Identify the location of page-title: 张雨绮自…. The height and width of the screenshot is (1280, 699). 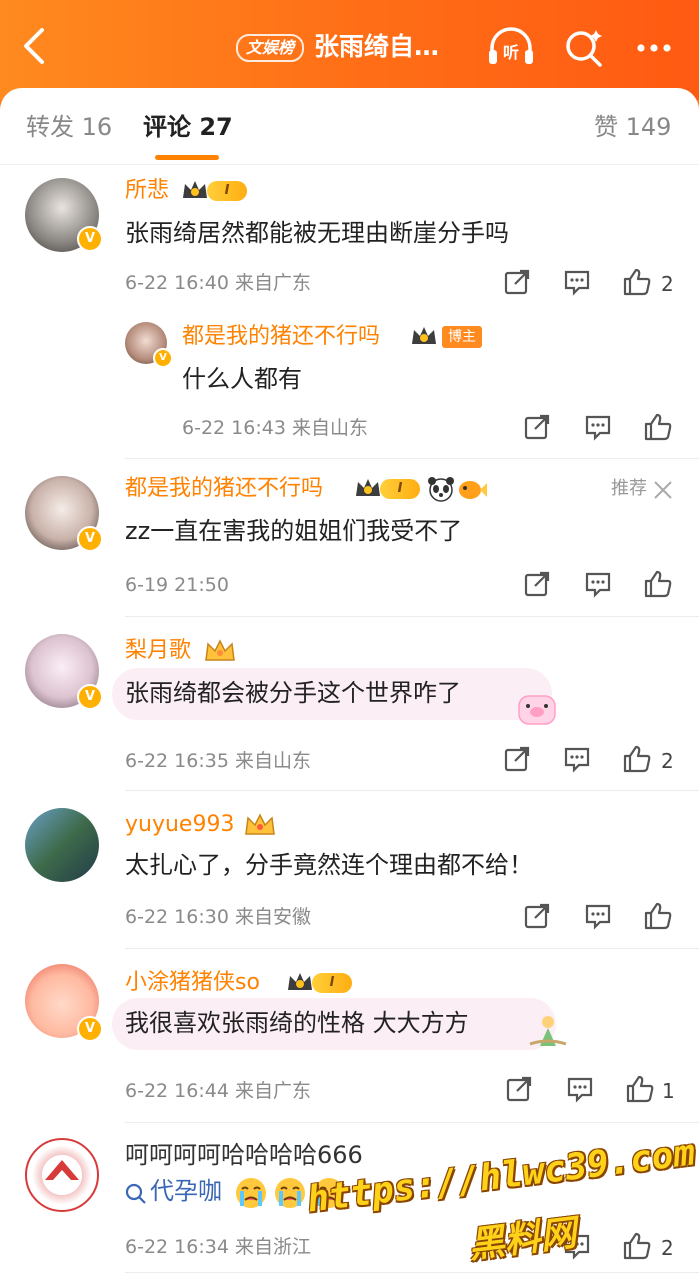
(377, 46).